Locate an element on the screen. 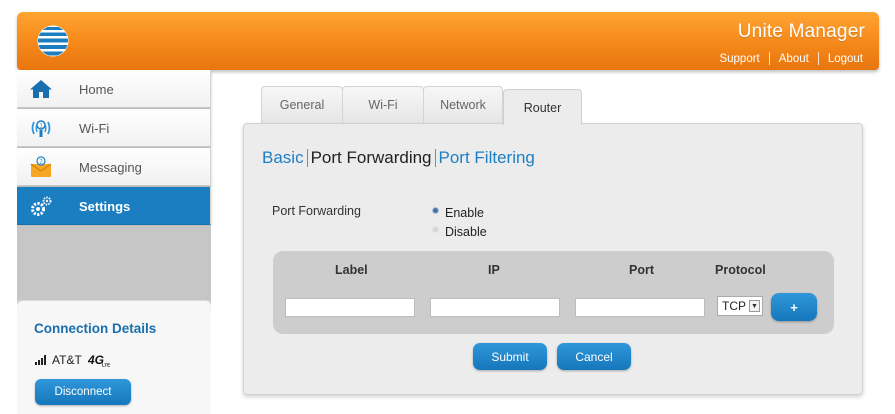 The image size is (895, 414). sidebar-item-label: Settings is located at coordinates (105, 206).